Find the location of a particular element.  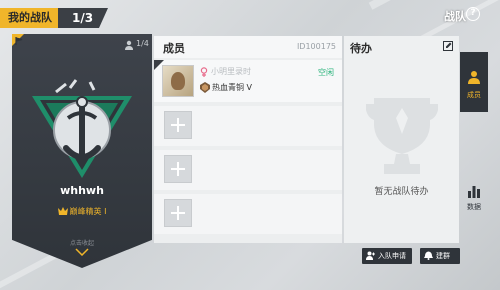

rank-icon is located at coordinates (62, 211).